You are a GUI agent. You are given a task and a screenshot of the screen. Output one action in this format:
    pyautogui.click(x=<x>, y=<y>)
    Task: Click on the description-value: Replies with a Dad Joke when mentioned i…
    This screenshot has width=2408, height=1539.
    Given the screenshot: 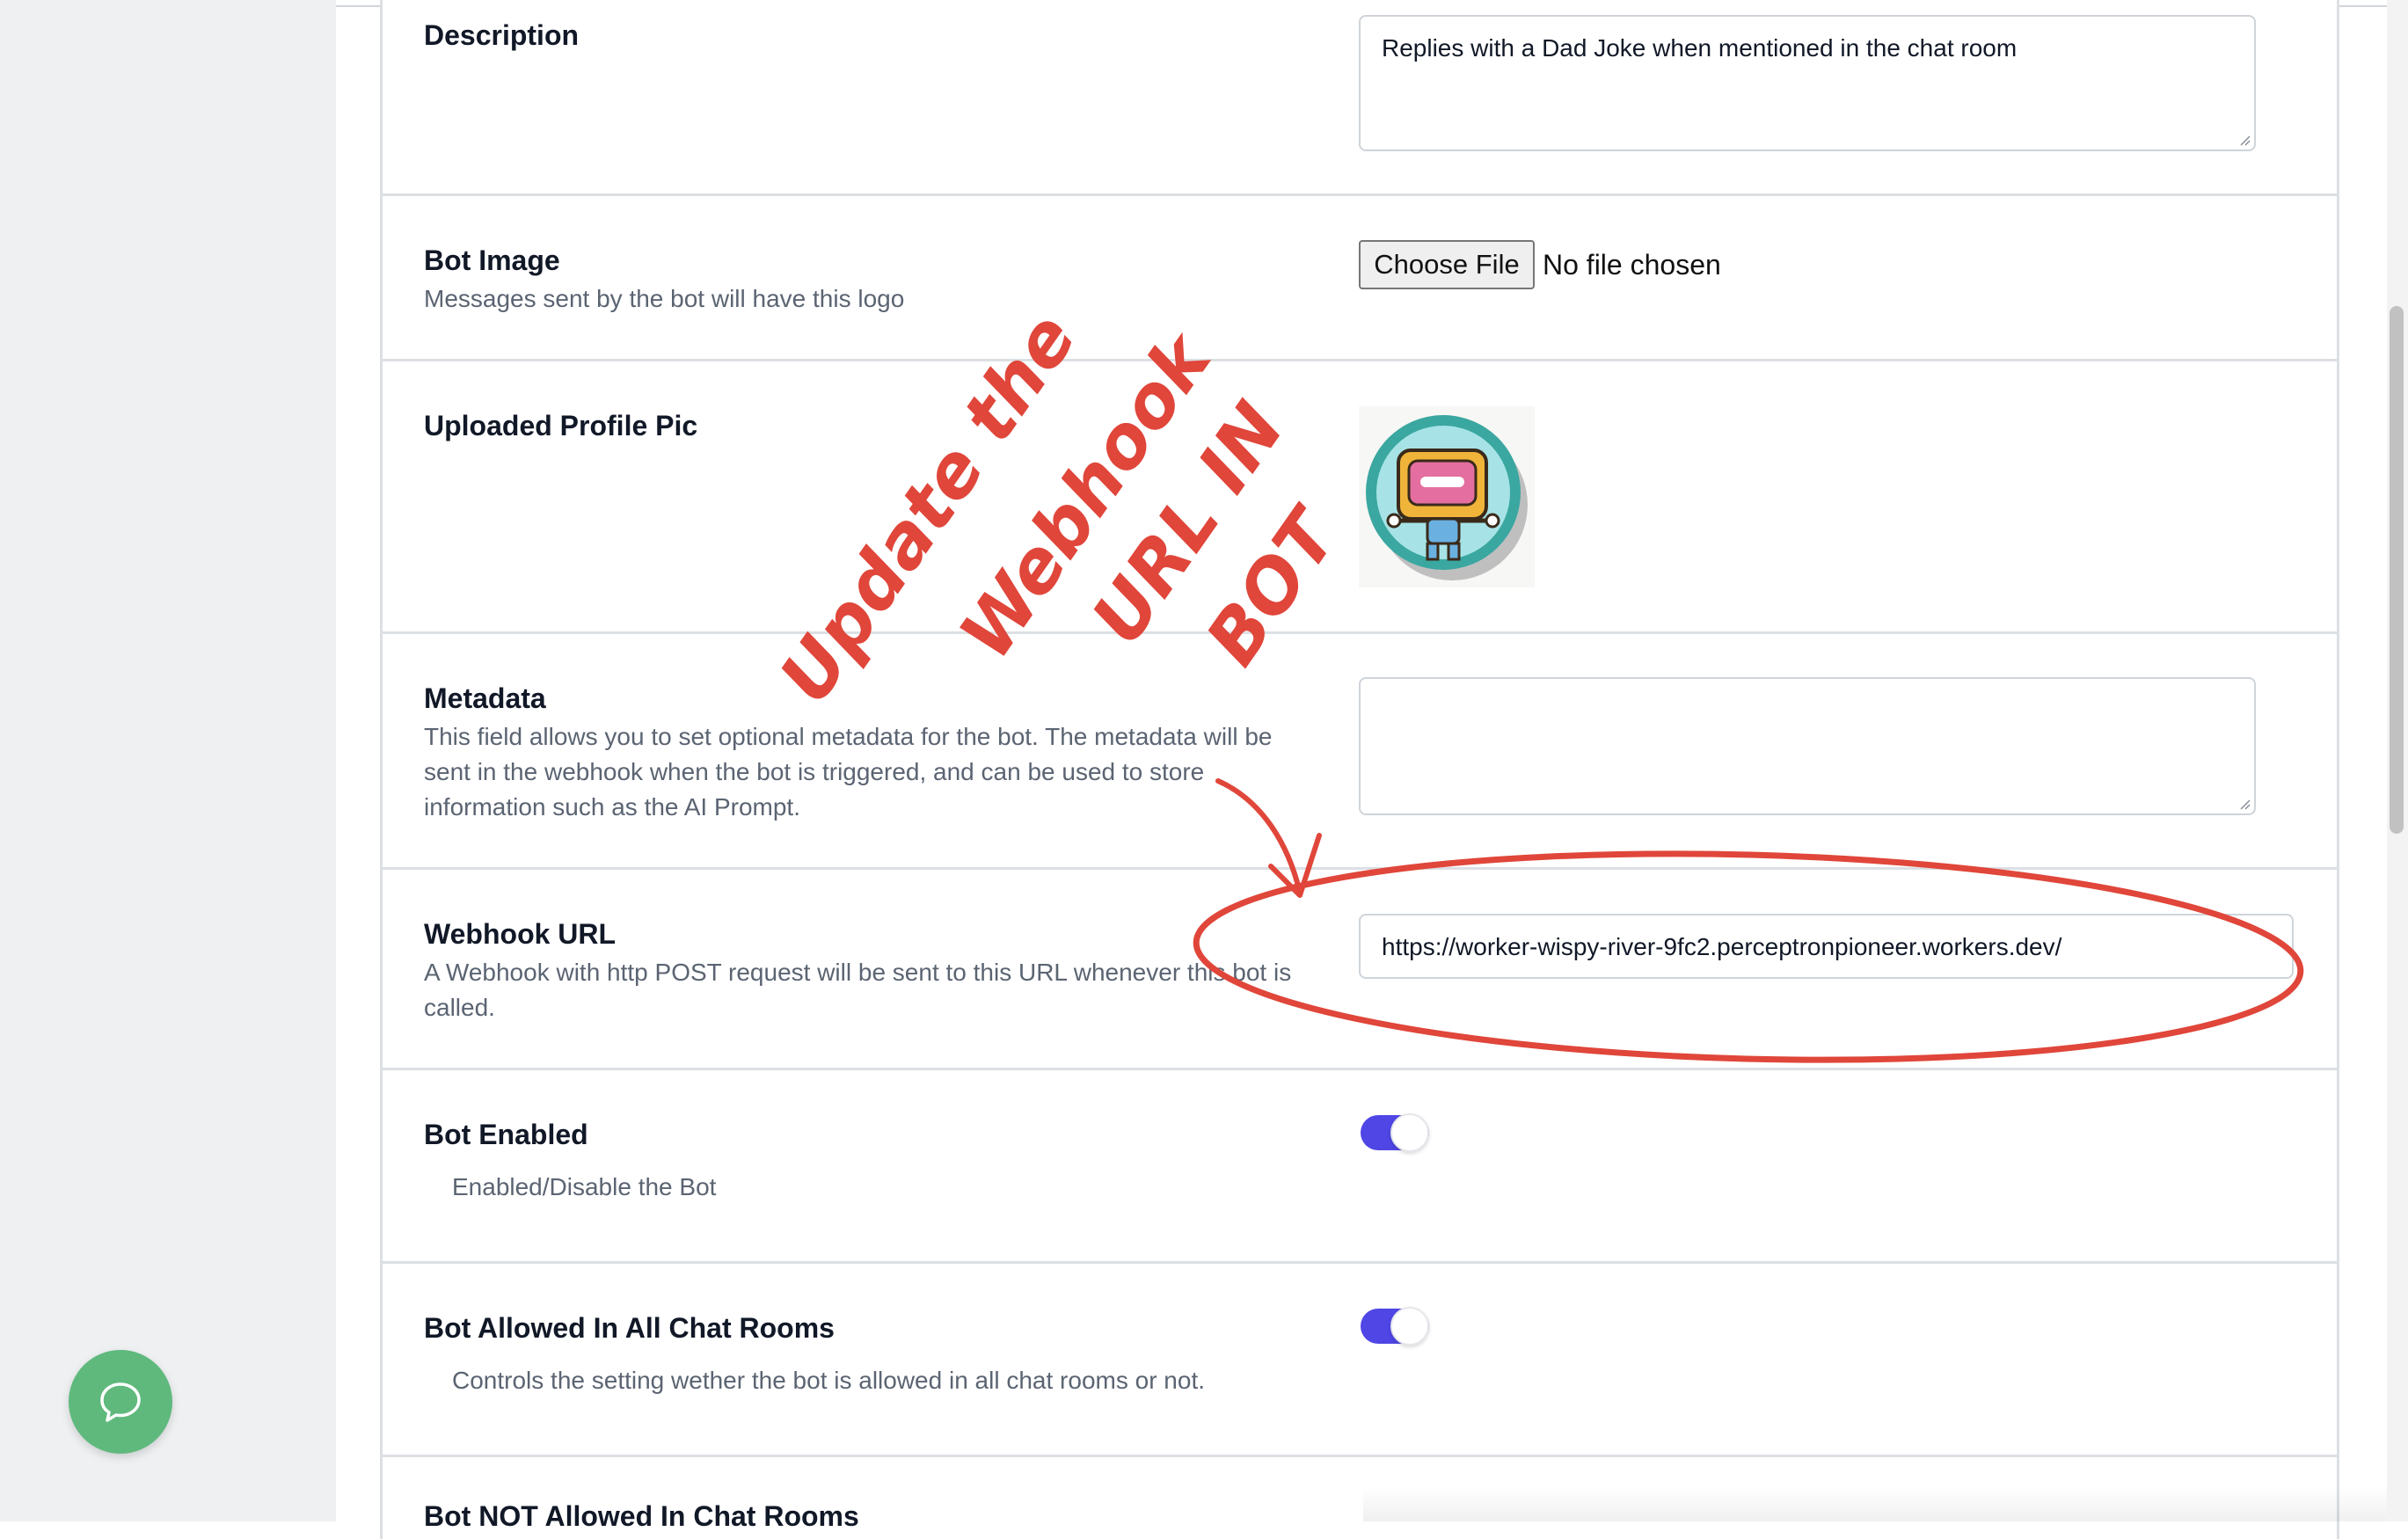 What is the action you would take?
    pyautogui.click(x=1700, y=48)
    